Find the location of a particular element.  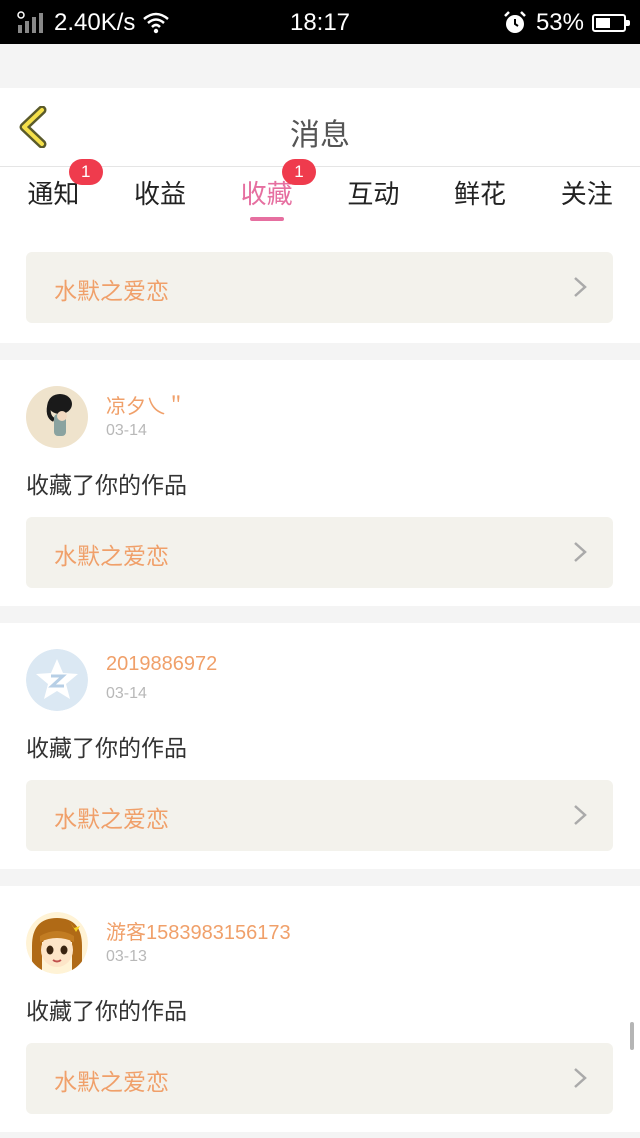

tab-bar: 通知 1 收益 收藏 1 互动 鲜花 关注 is located at coordinates (320, 192).